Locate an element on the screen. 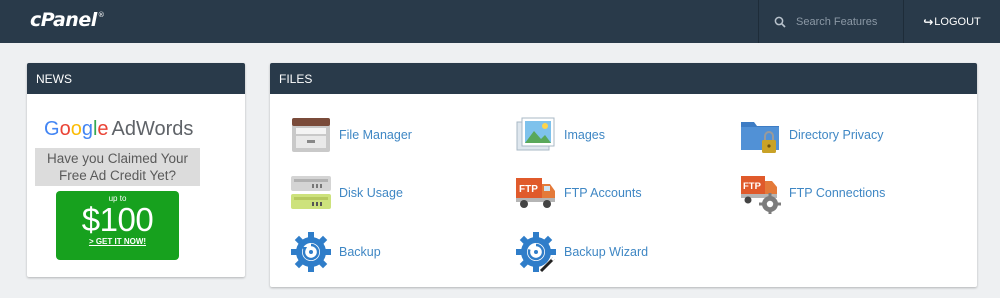 The height and width of the screenshot is (298, 1000). ad-headline-line1: Have you Claimed Your is located at coordinates (117, 158).